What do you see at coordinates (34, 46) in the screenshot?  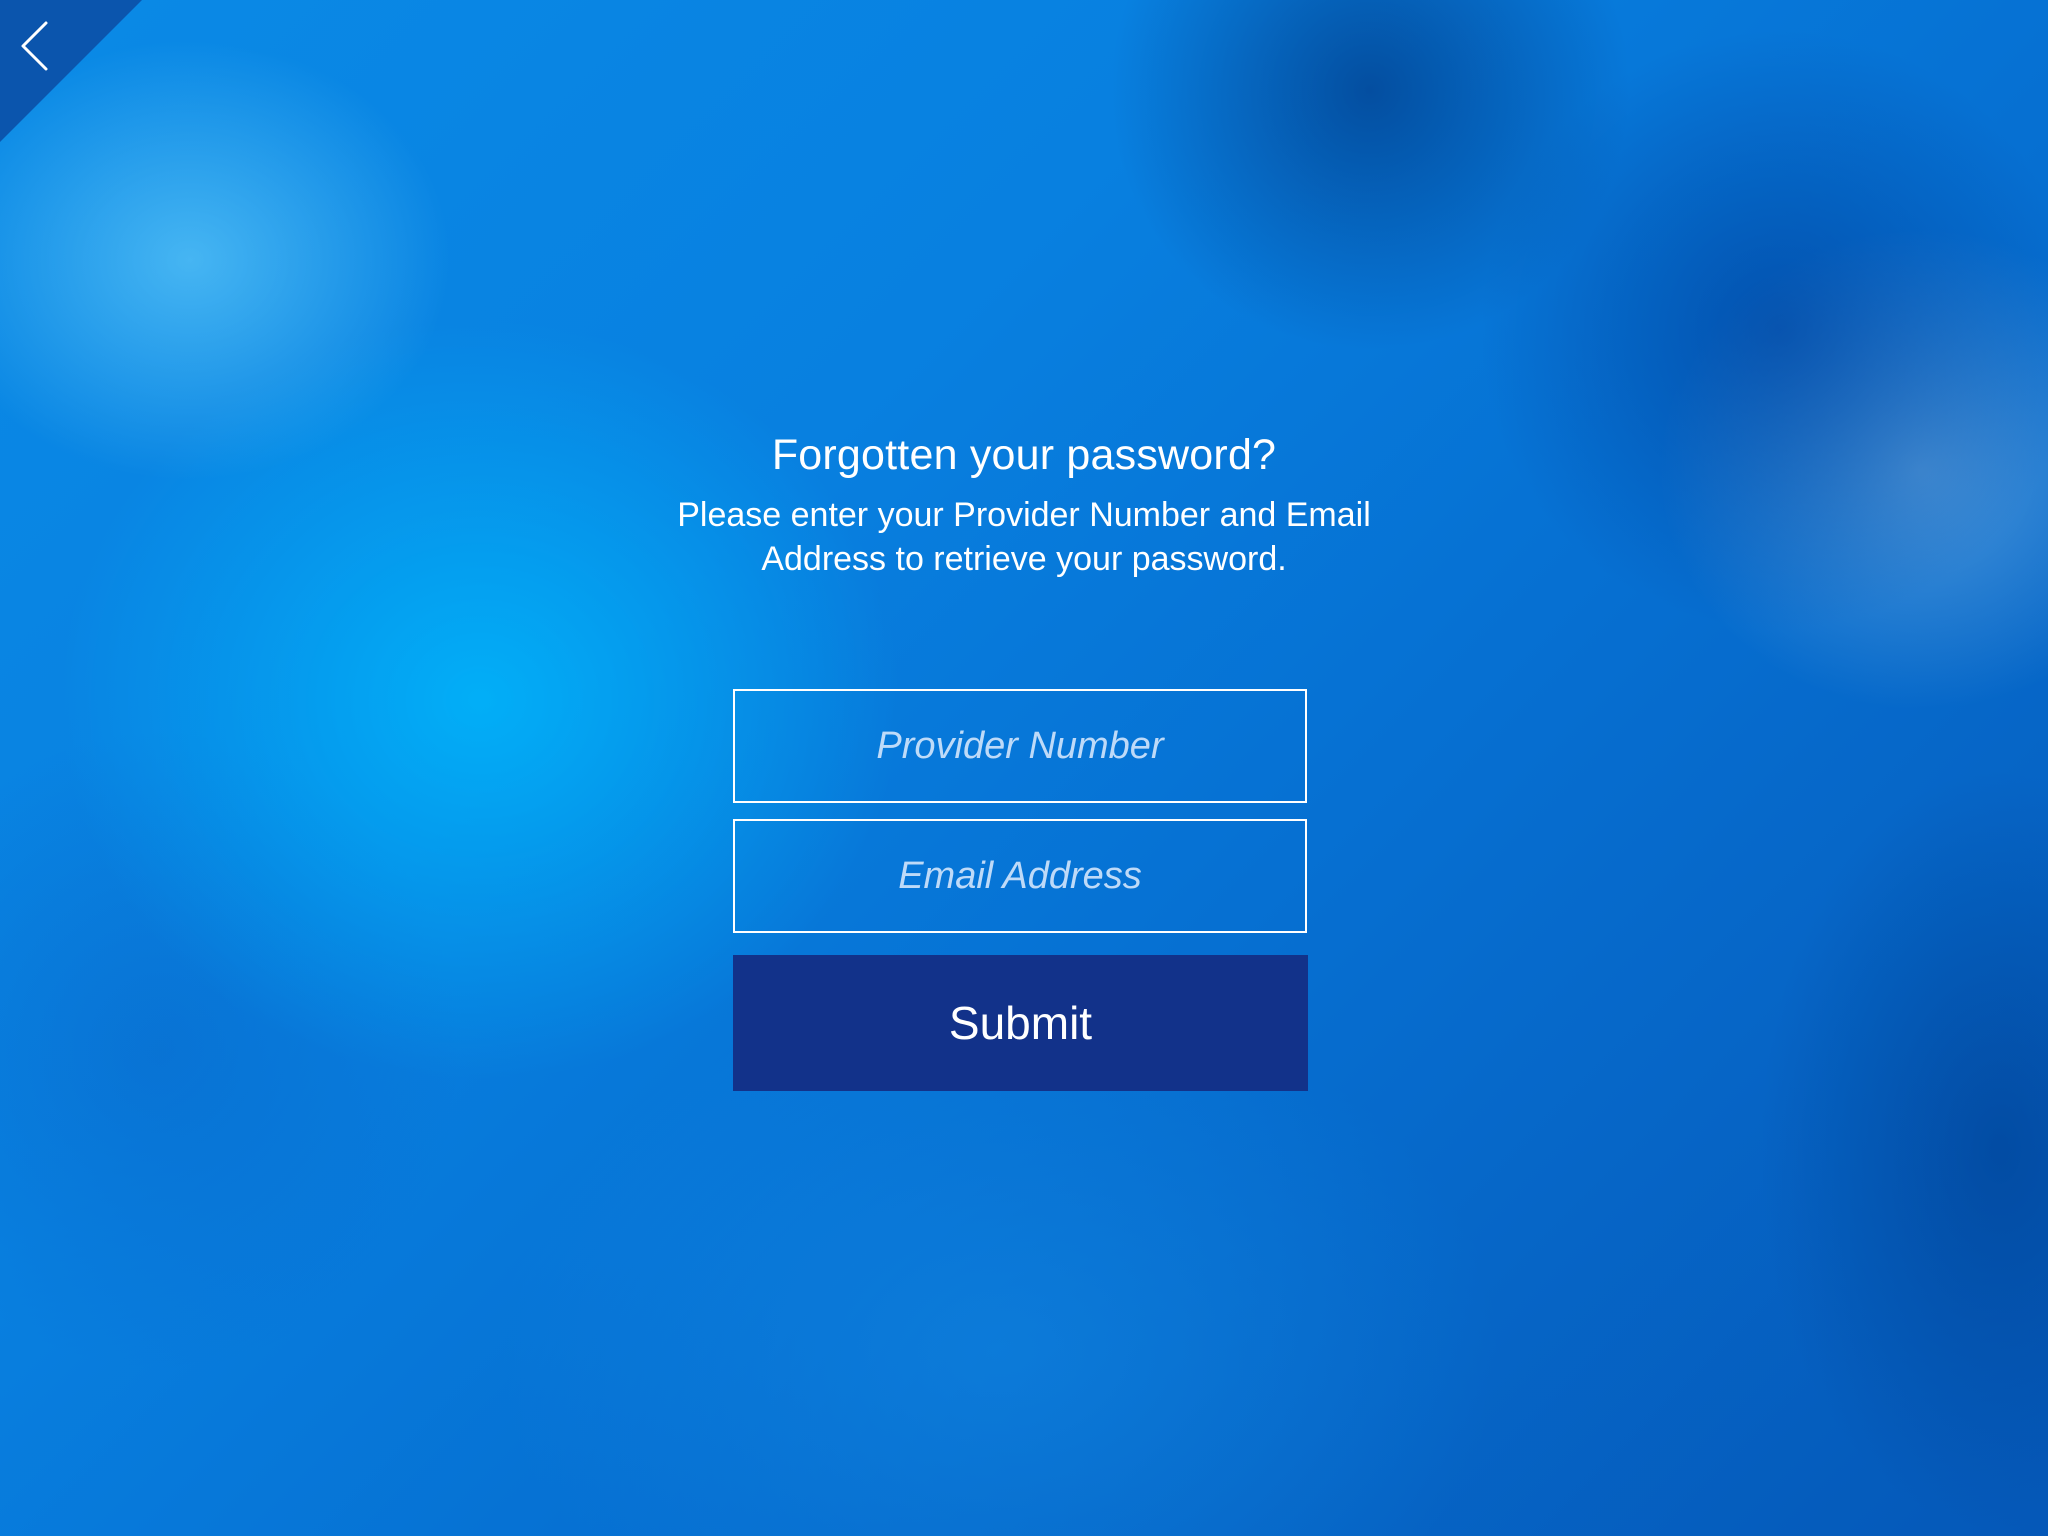 I see `chevron-left-icon` at bounding box center [34, 46].